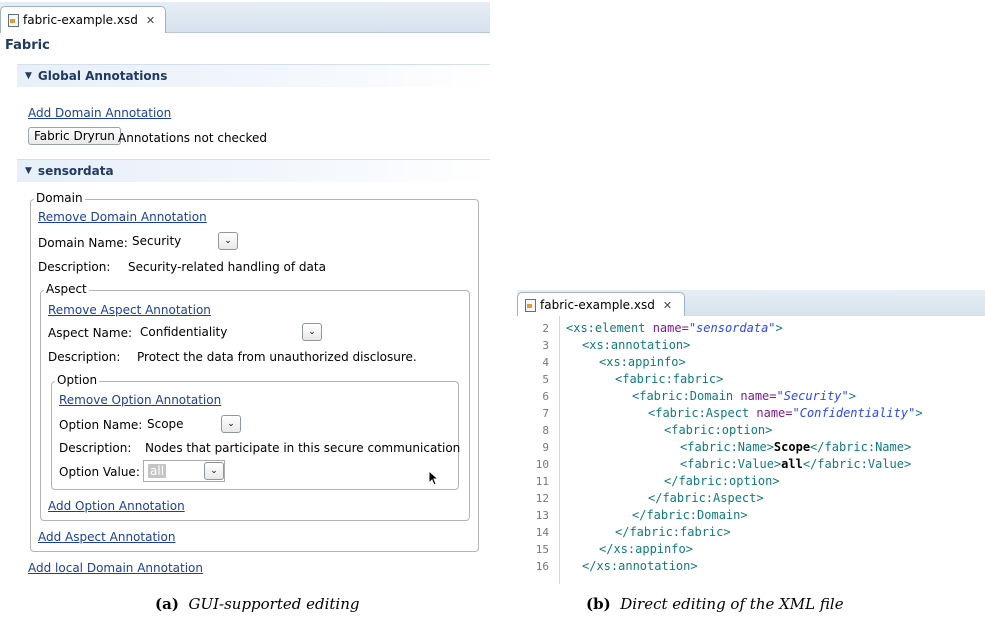 The image size is (985, 624). I want to click on code-line-10: <fabric:Value>all</fabric:Value>, so click(795, 464).